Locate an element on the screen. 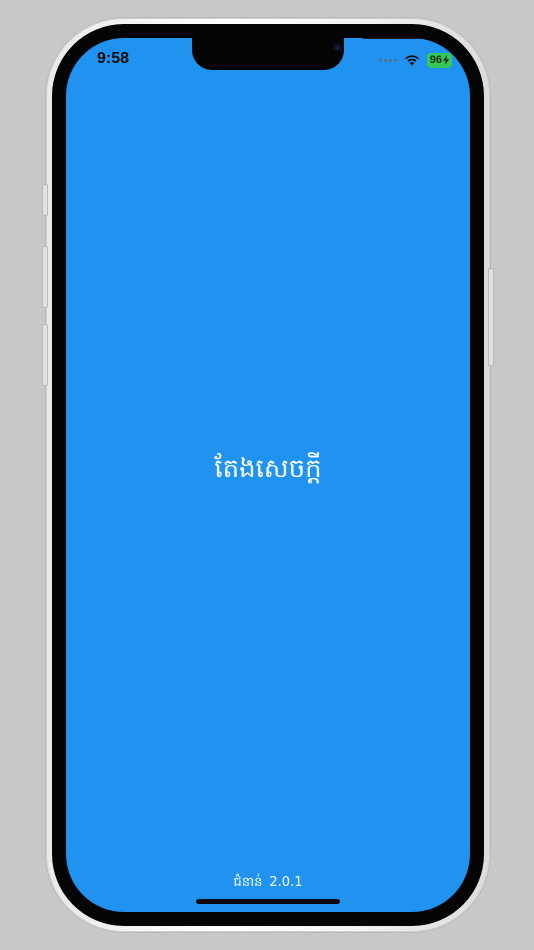 This screenshot has height=950, width=534. cellular-signal-icon is located at coordinates (387, 60).